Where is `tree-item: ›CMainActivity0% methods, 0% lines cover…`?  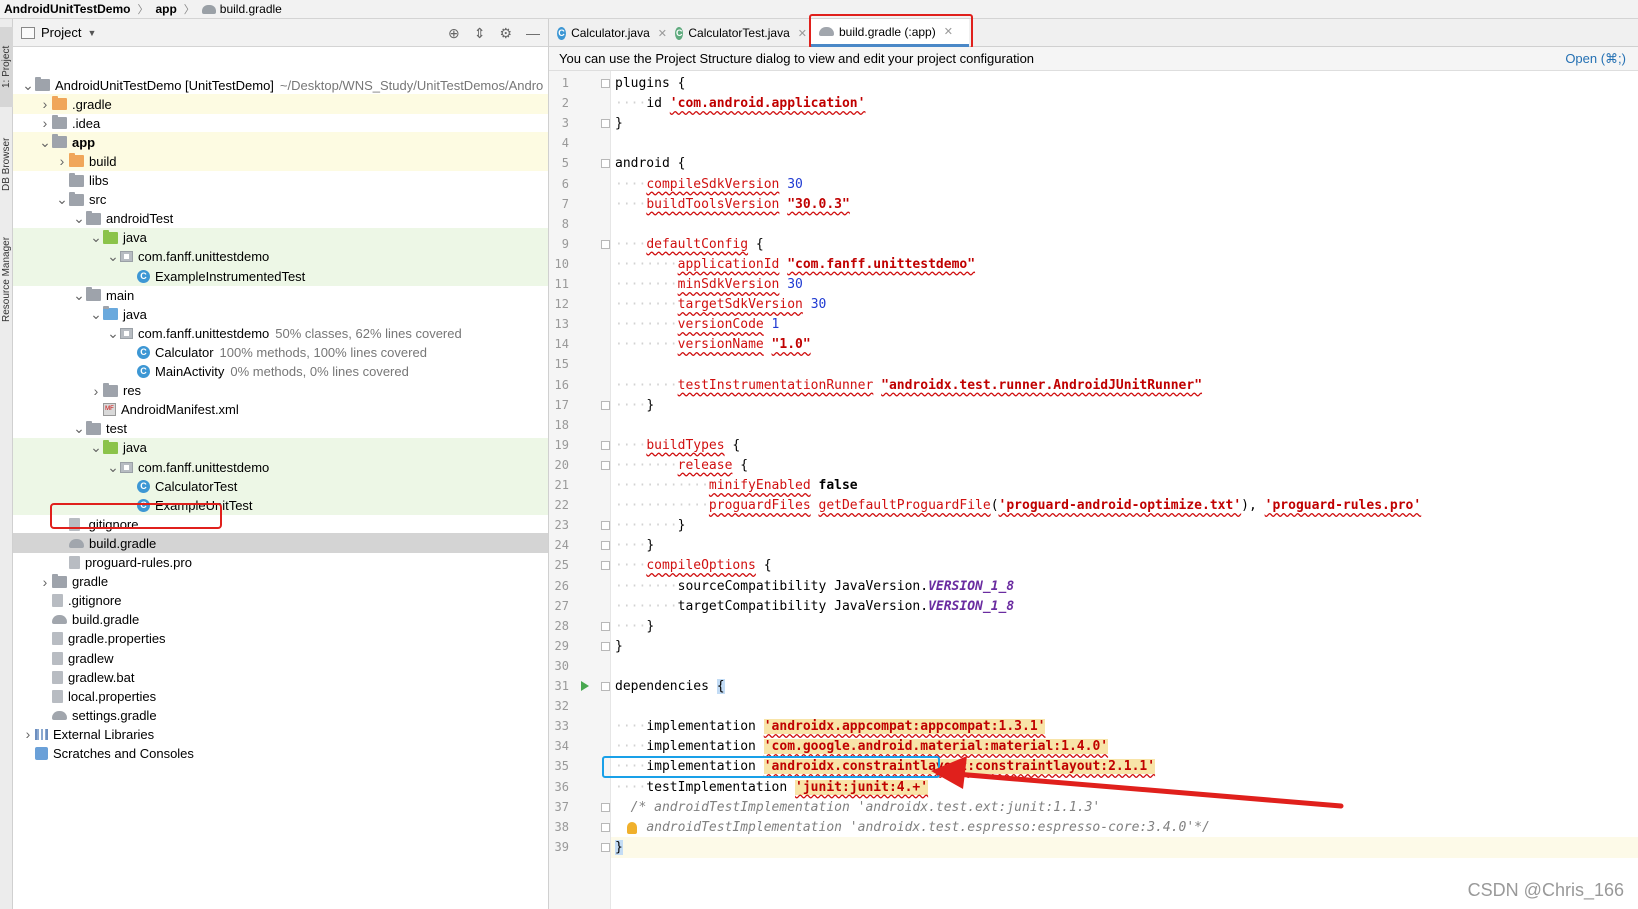 tree-item: ›CMainActivity0% methods, 0% lines cover… is located at coordinates (280, 372).